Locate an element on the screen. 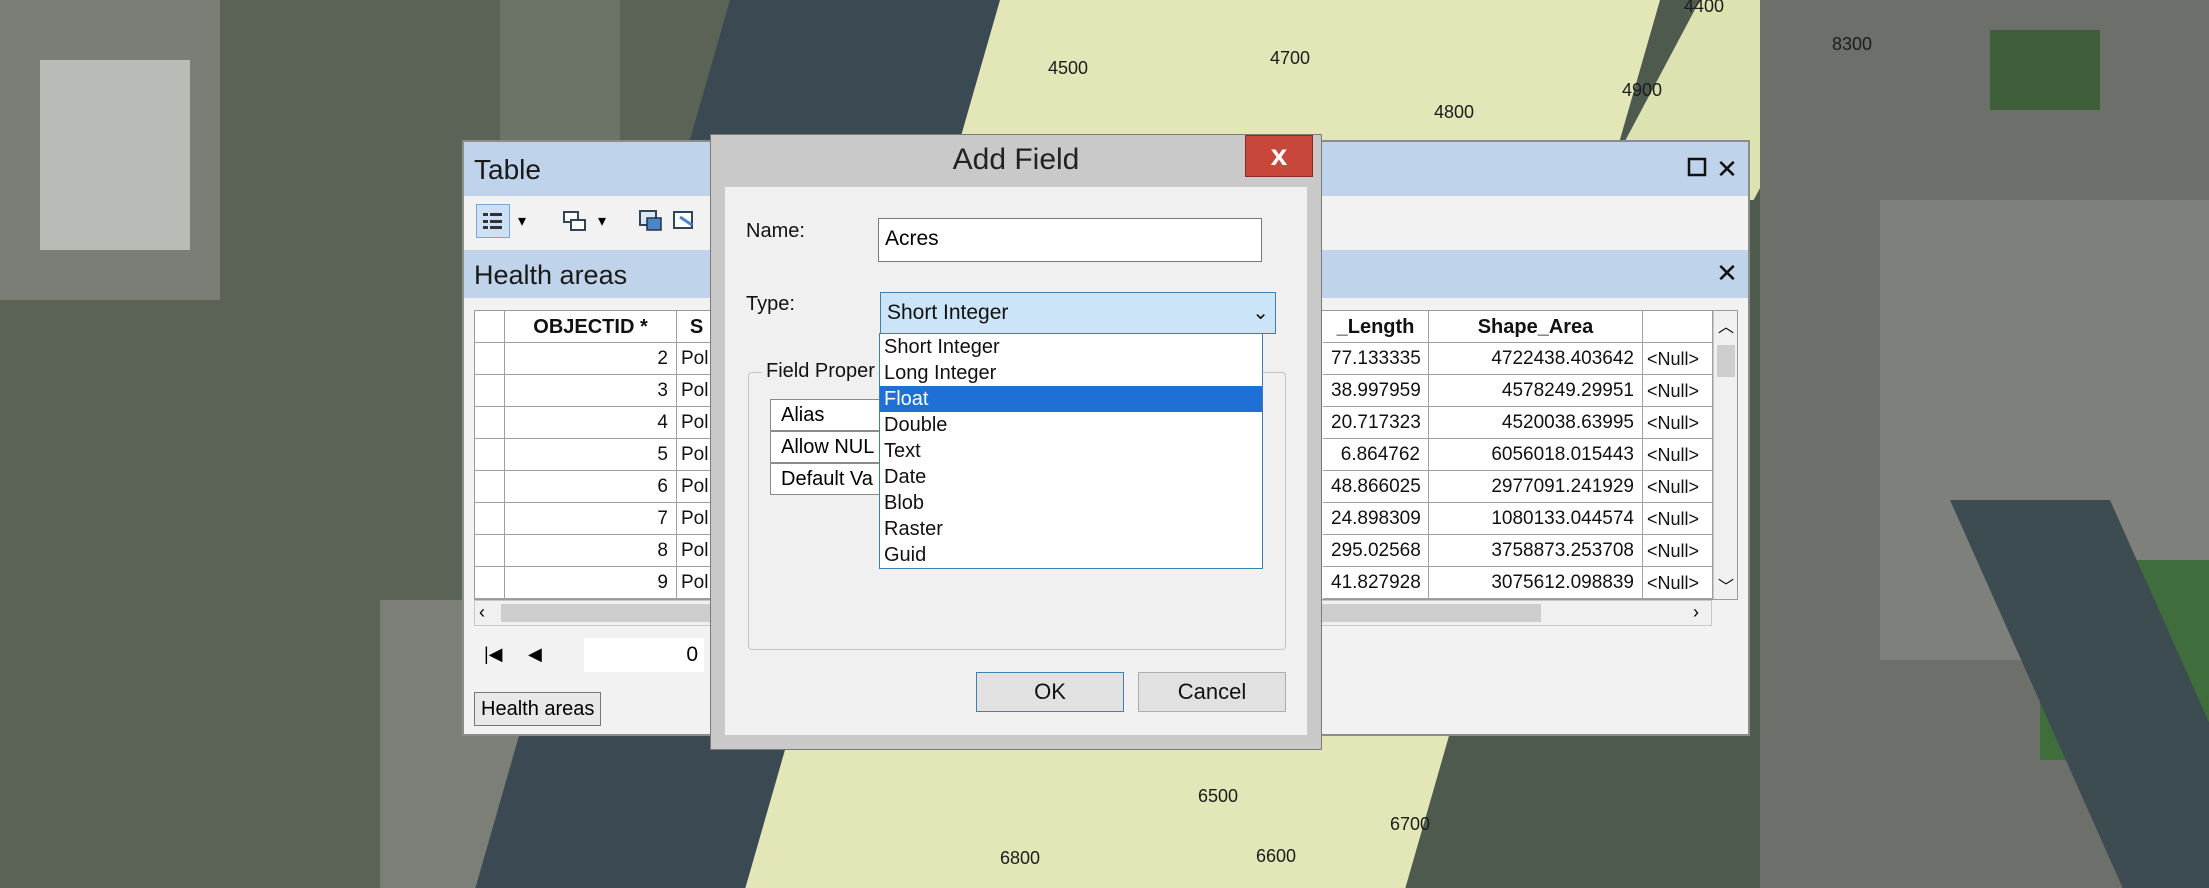 The width and height of the screenshot is (2209, 888). tab-health-areas: Health areas is located at coordinates (538, 709).